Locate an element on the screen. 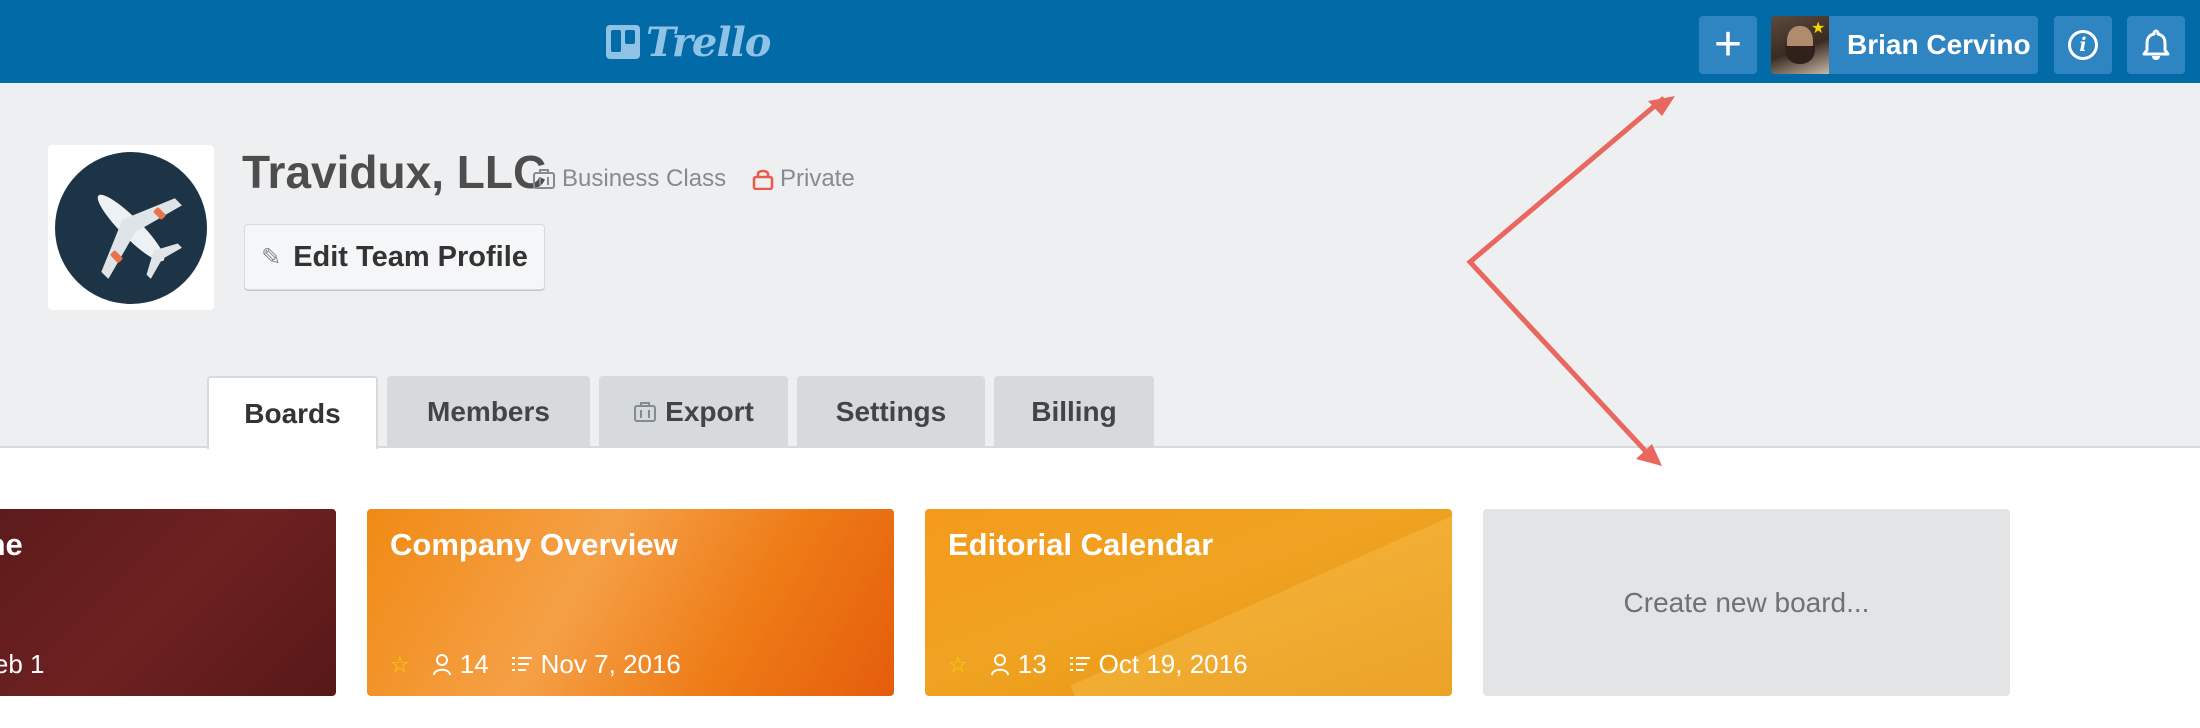 Image resolution: width=2200 pixels, height=728 pixels. board-tile: Editorial Calendar ☆ 13 Oct 19, 2016 is located at coordinates (1188, 602).